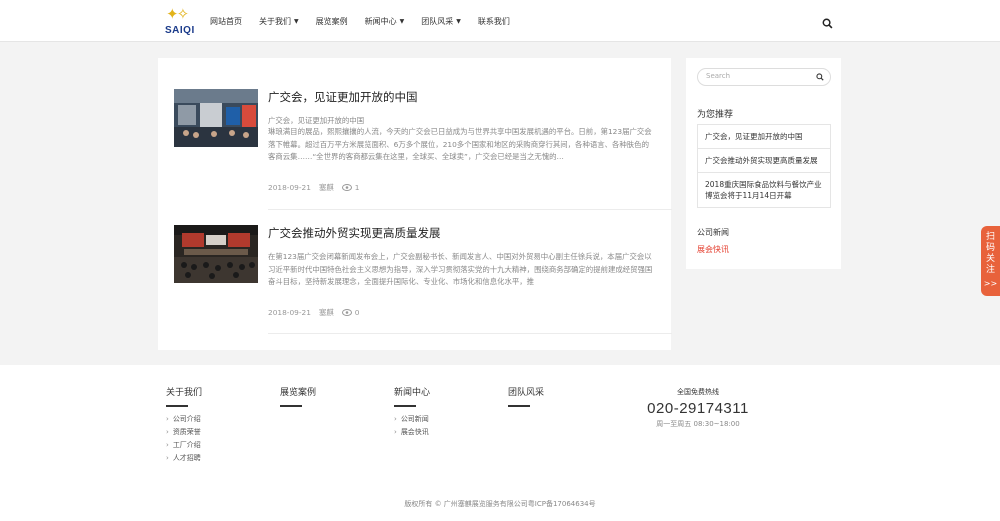 This screenshot has height=521, width=1000. I want to click on sidebar-search-input: Search, so click(764, 77).